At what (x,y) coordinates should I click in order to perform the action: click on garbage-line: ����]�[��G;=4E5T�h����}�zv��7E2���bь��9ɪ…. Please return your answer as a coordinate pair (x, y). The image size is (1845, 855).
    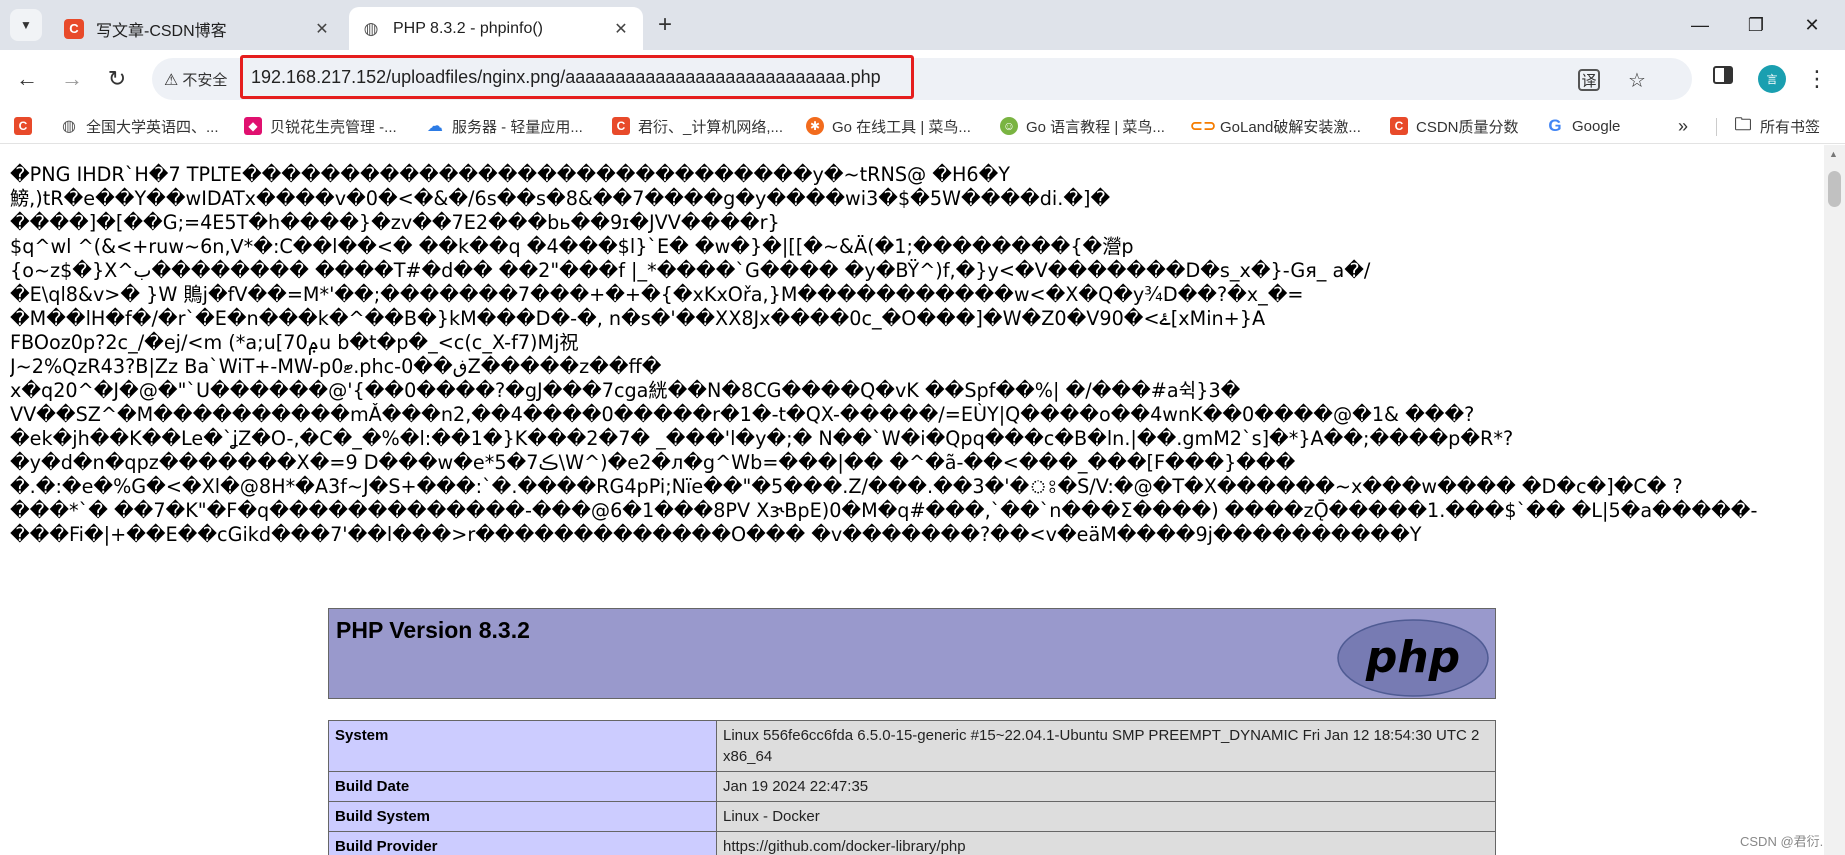
    Looking at the image, I should click on (395, 222).